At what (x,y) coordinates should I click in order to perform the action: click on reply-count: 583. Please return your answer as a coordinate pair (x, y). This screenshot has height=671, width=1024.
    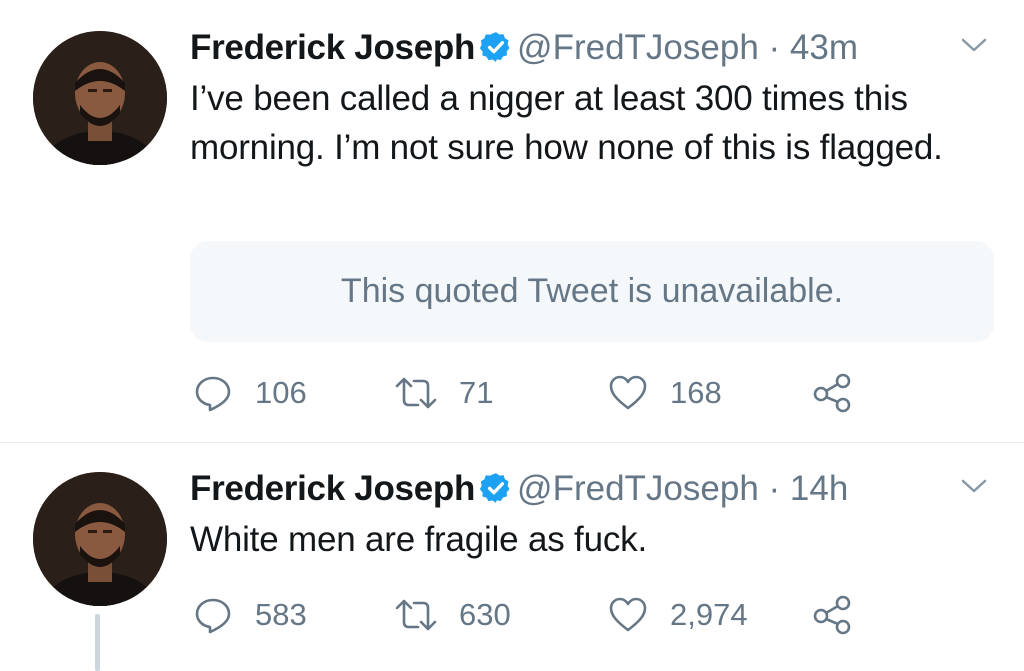
    Looking at the image, I should click on (281, 614).